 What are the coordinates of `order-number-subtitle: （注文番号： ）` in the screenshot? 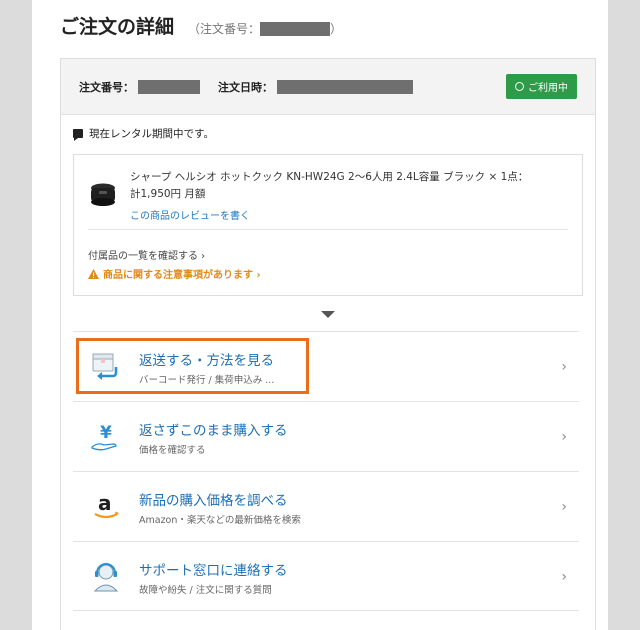 It's located at (265, 28).